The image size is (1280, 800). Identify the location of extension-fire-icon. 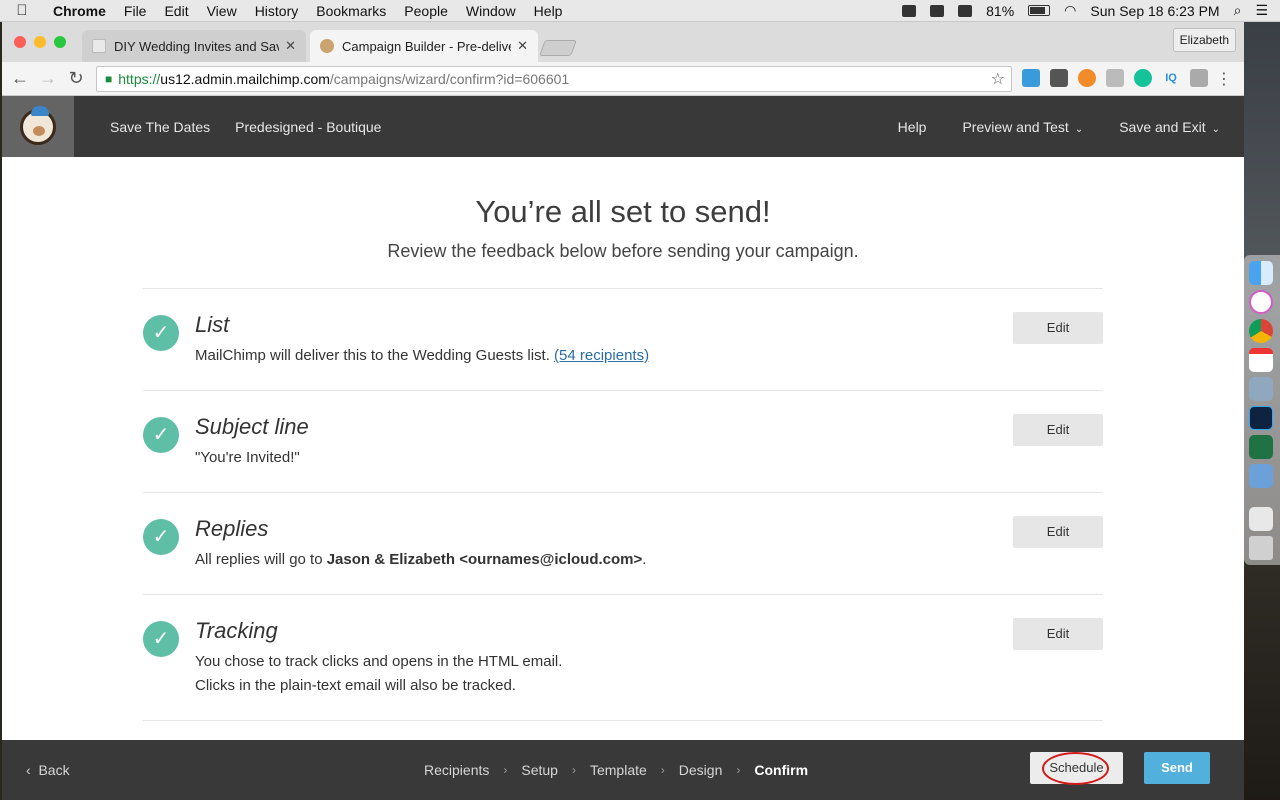
(1087, 78).